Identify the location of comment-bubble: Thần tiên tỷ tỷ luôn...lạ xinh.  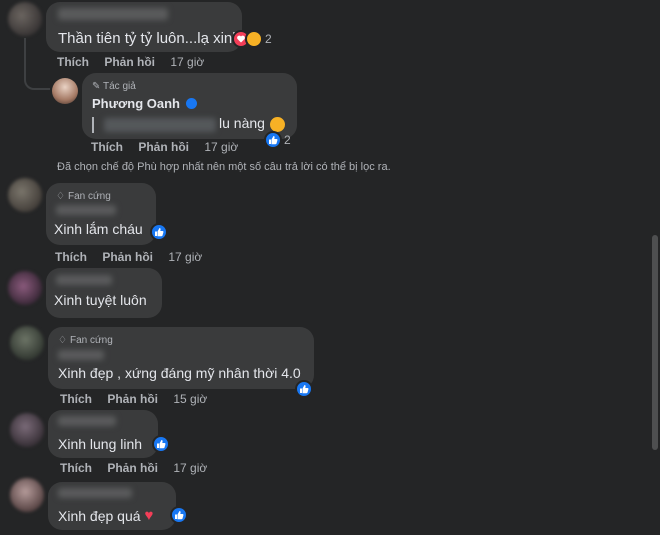
(144, 27).